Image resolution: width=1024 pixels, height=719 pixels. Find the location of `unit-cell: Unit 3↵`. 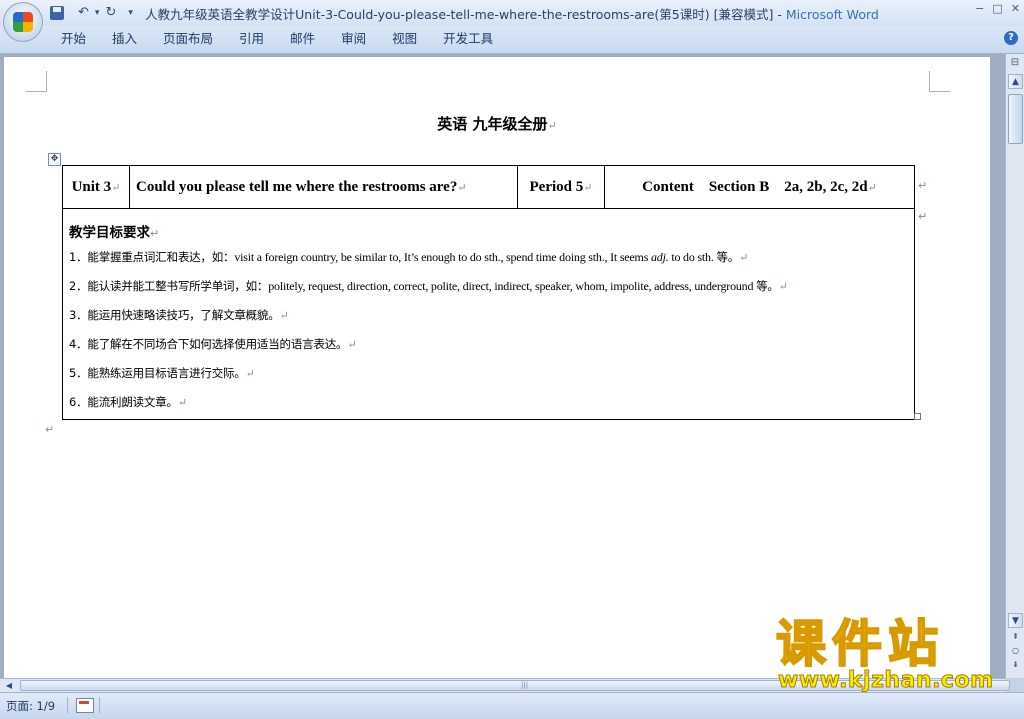

unit-cell: Unit 3↵ is located at coordinates (96, 187).